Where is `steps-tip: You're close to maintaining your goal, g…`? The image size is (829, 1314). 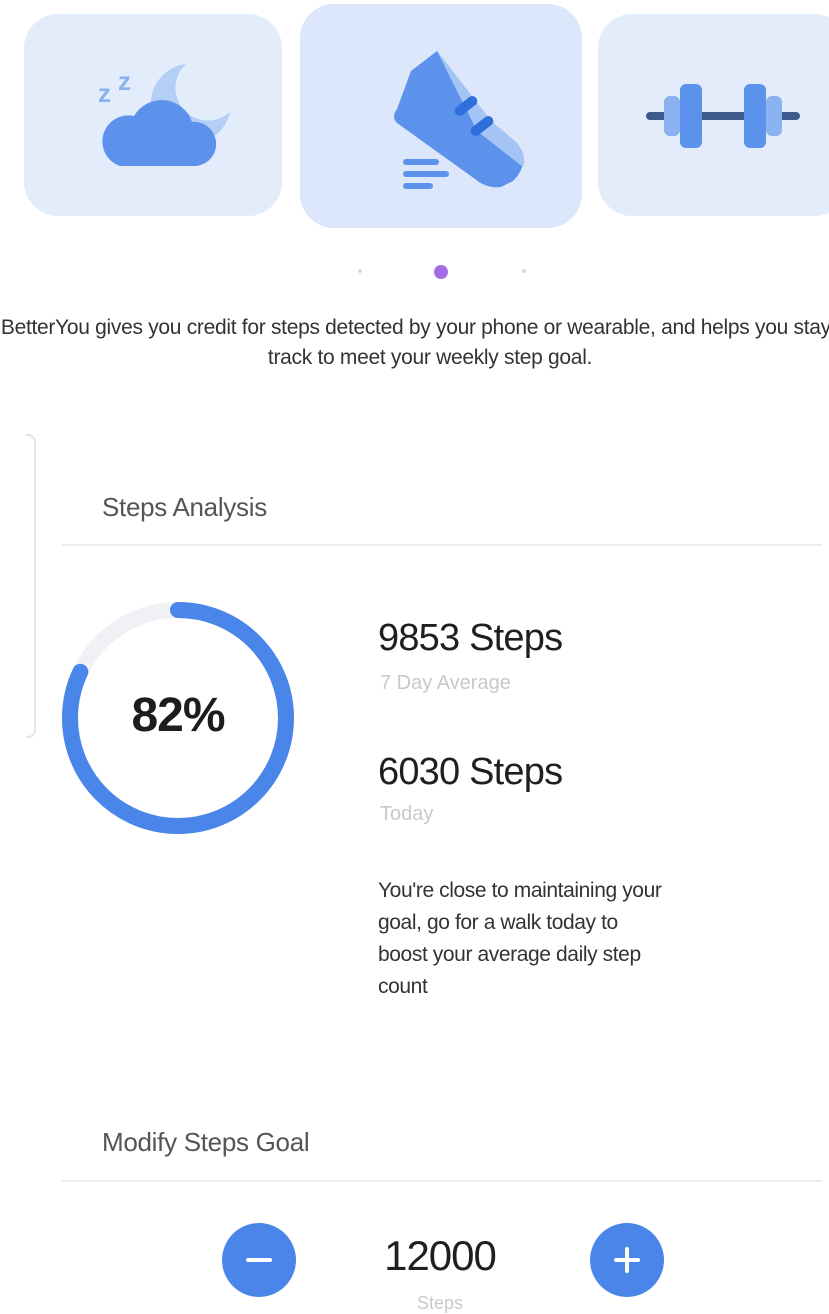
steps-tip: You're close to maintaining your goal, g… is located at coordinates (520, 938).